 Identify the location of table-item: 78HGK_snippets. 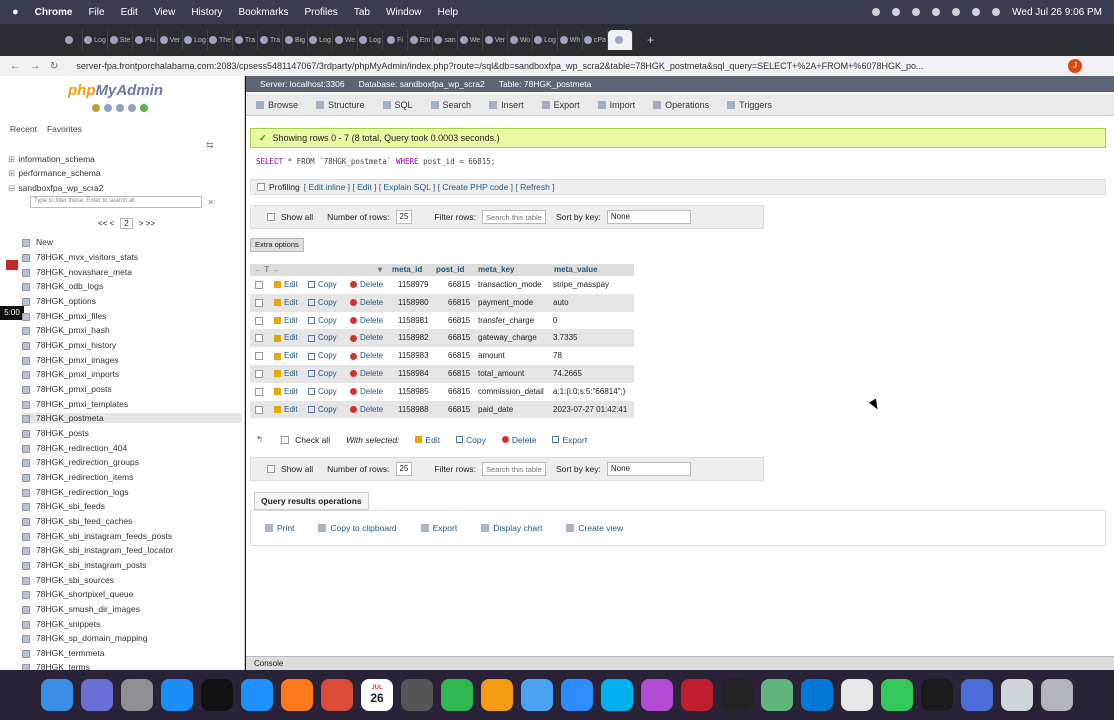
(61, 624).